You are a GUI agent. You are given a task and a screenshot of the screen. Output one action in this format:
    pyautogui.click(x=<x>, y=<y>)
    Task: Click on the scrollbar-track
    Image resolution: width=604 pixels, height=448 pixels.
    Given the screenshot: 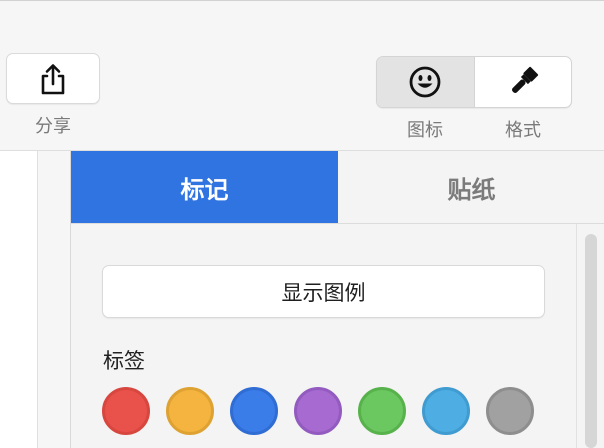 What is the action you would take?
    pyautogui.click(x=590, y=336)
    